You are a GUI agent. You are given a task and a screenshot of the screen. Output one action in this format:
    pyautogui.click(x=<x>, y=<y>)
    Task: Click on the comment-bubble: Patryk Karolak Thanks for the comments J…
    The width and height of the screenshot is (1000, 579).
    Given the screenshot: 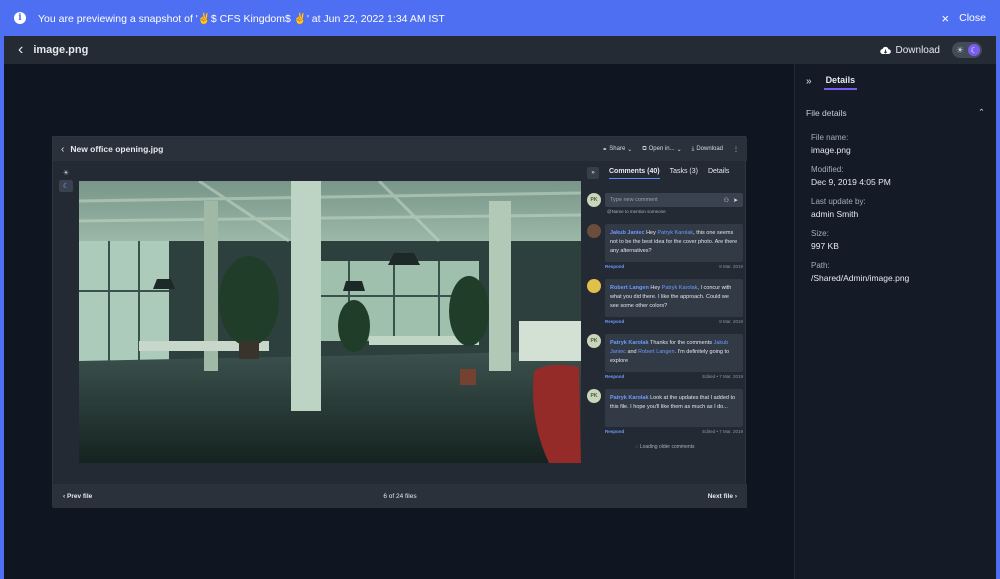 What is the action you would take?
    pyautogui.click(x=674, y=353)
    